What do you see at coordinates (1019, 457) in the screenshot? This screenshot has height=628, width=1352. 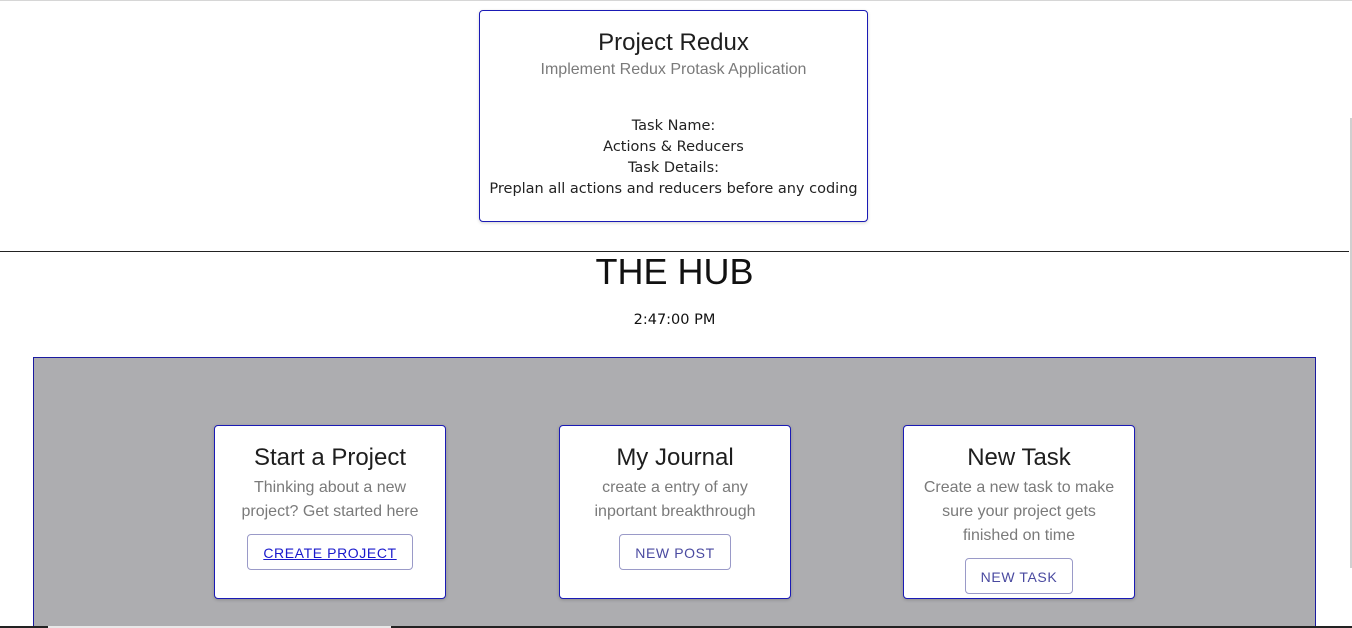 I see `card-title: New Task` at bounding box center [1019, 457].